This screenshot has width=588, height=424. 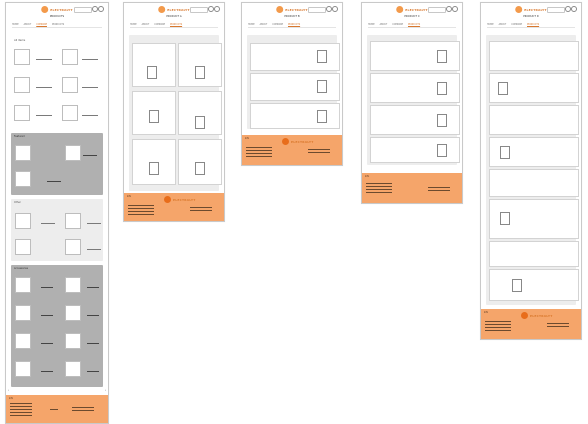 I want to click on header: ELECTRALYT, so click(x=292, y=9).